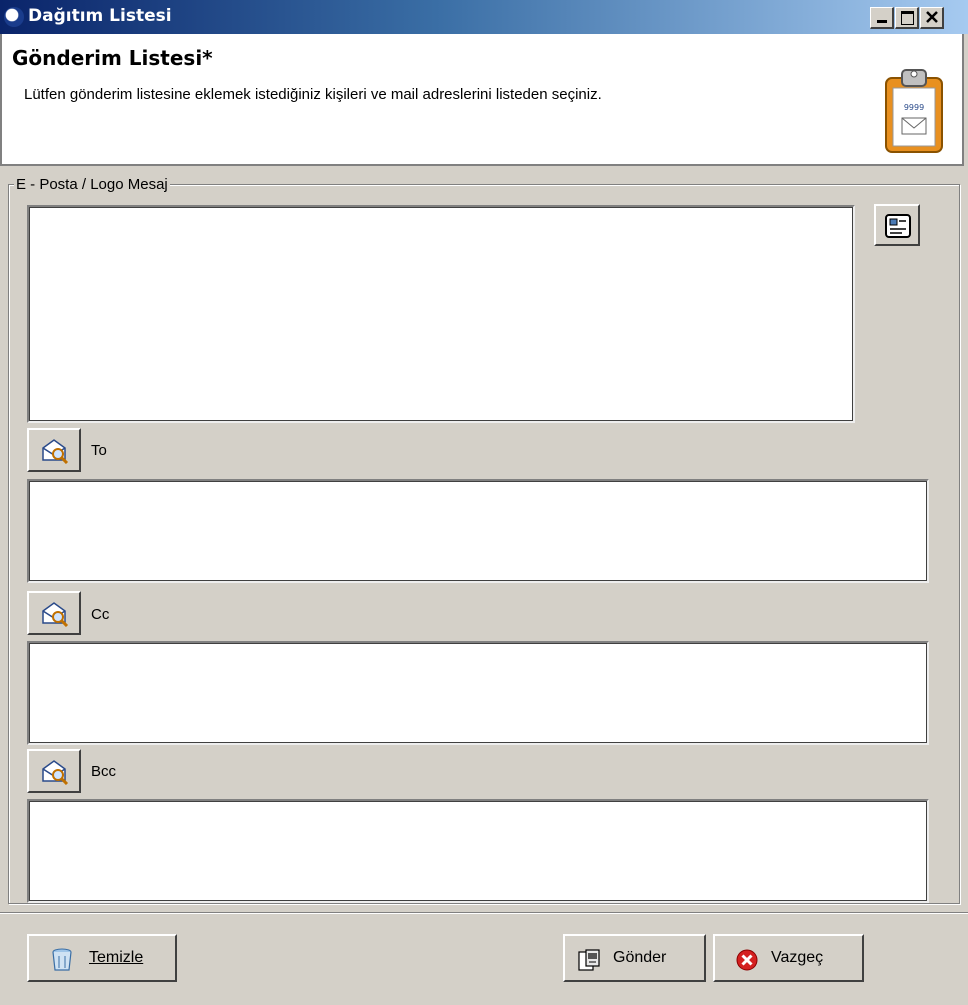  What do you see at coordinates (92, 184) in the screenshot?
I see `group-legend: E - Posta / Logo Mesaj` at bounding box center [92, 184].